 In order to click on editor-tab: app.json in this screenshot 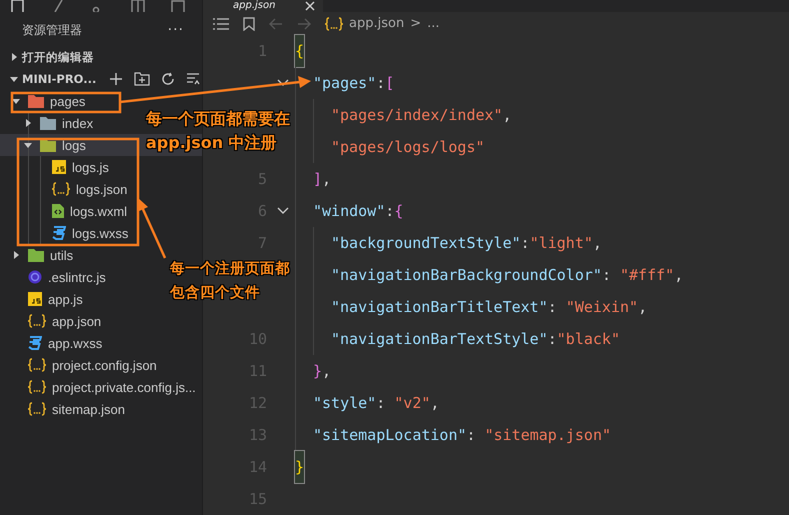, I will do `click(263, 6)`.